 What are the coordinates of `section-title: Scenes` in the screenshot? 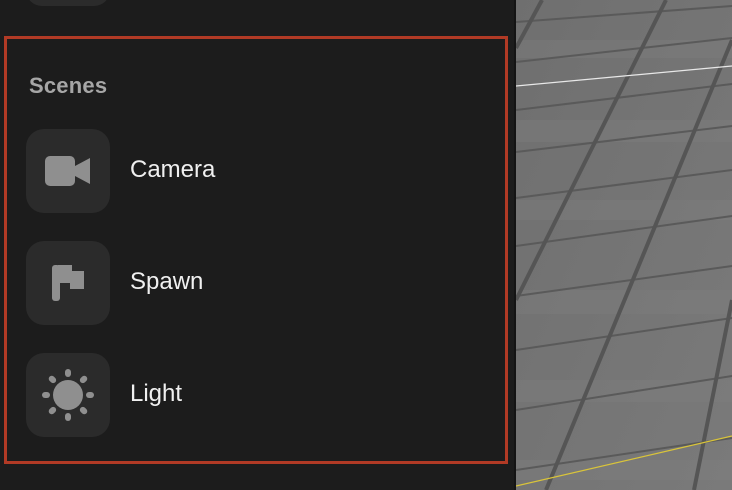 It's located at (68, 85).